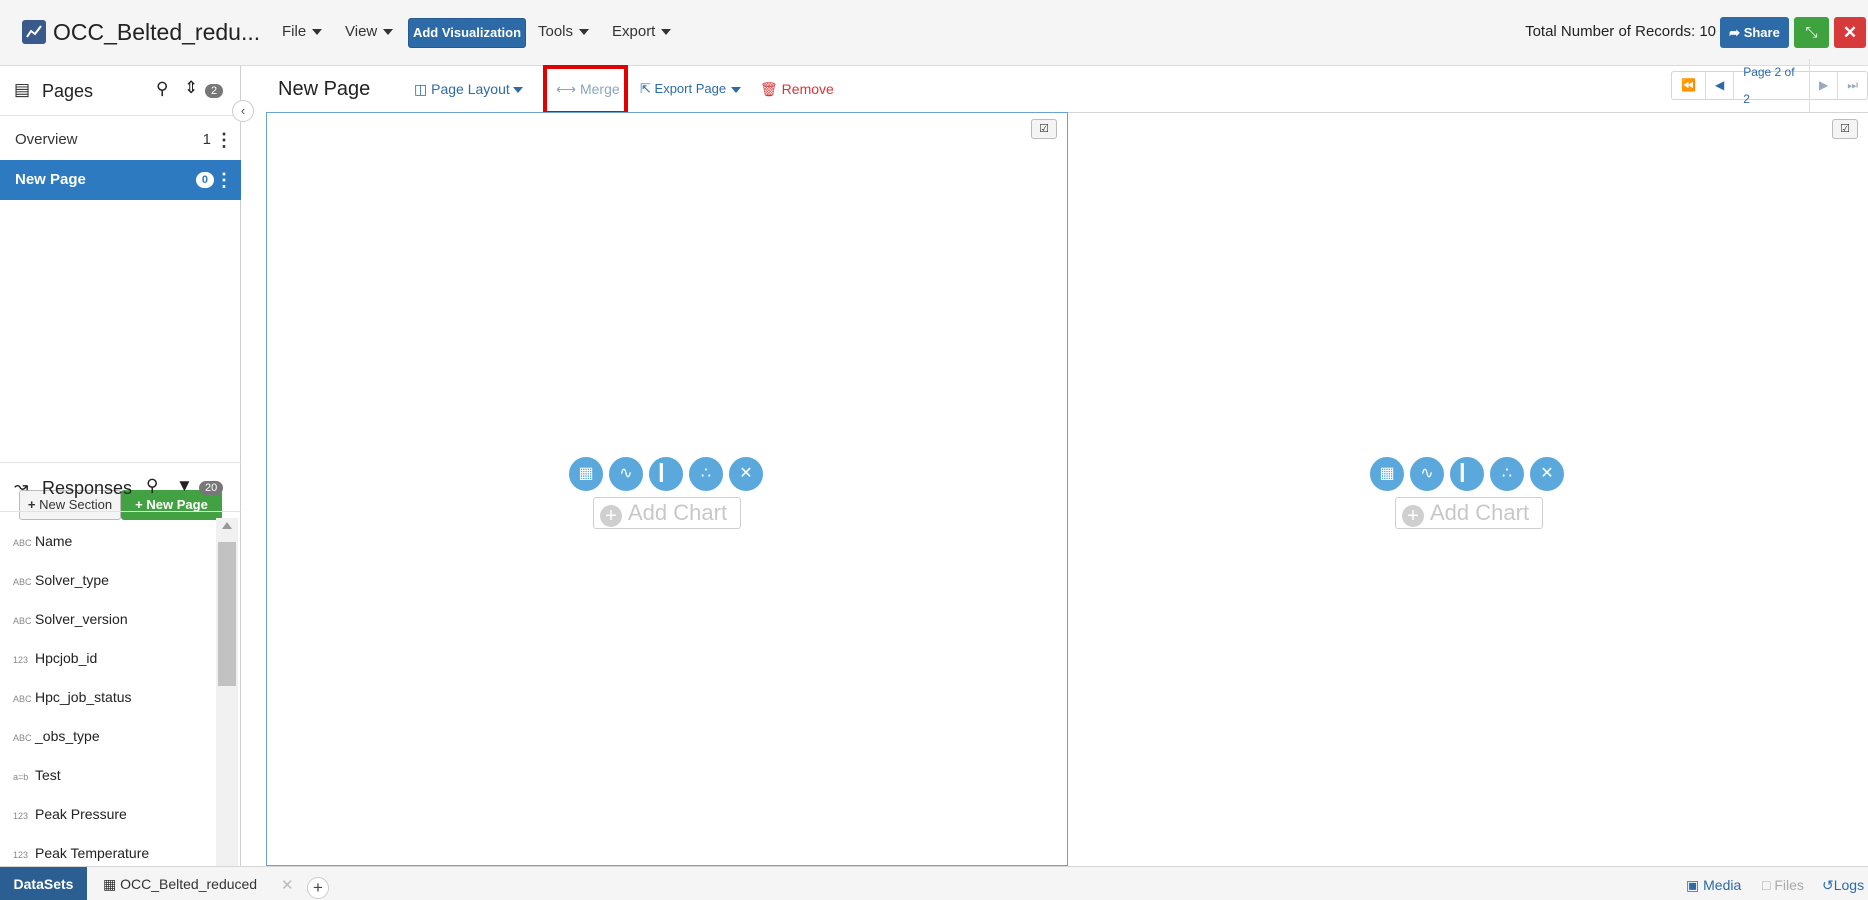 The image size is (1868, 900). What do you see at coordinates (564, 31) in the screenshot?
I see `menu-tools: Tools` at bounding box center [564, 31].